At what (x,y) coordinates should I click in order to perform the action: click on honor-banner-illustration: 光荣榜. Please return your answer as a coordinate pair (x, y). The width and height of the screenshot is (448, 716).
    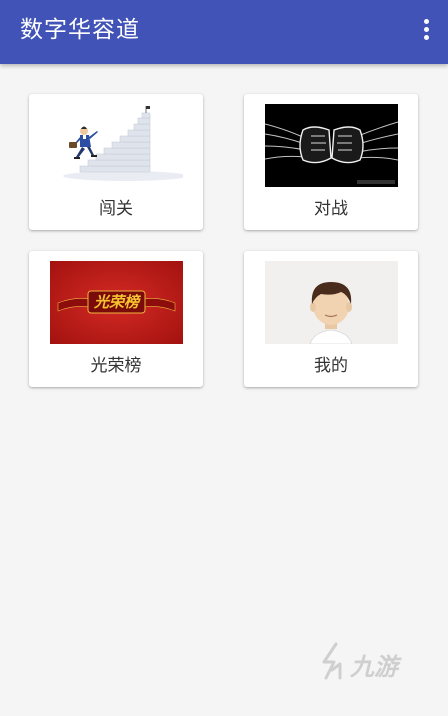
    Looking at the image, I should click on (116, 302).